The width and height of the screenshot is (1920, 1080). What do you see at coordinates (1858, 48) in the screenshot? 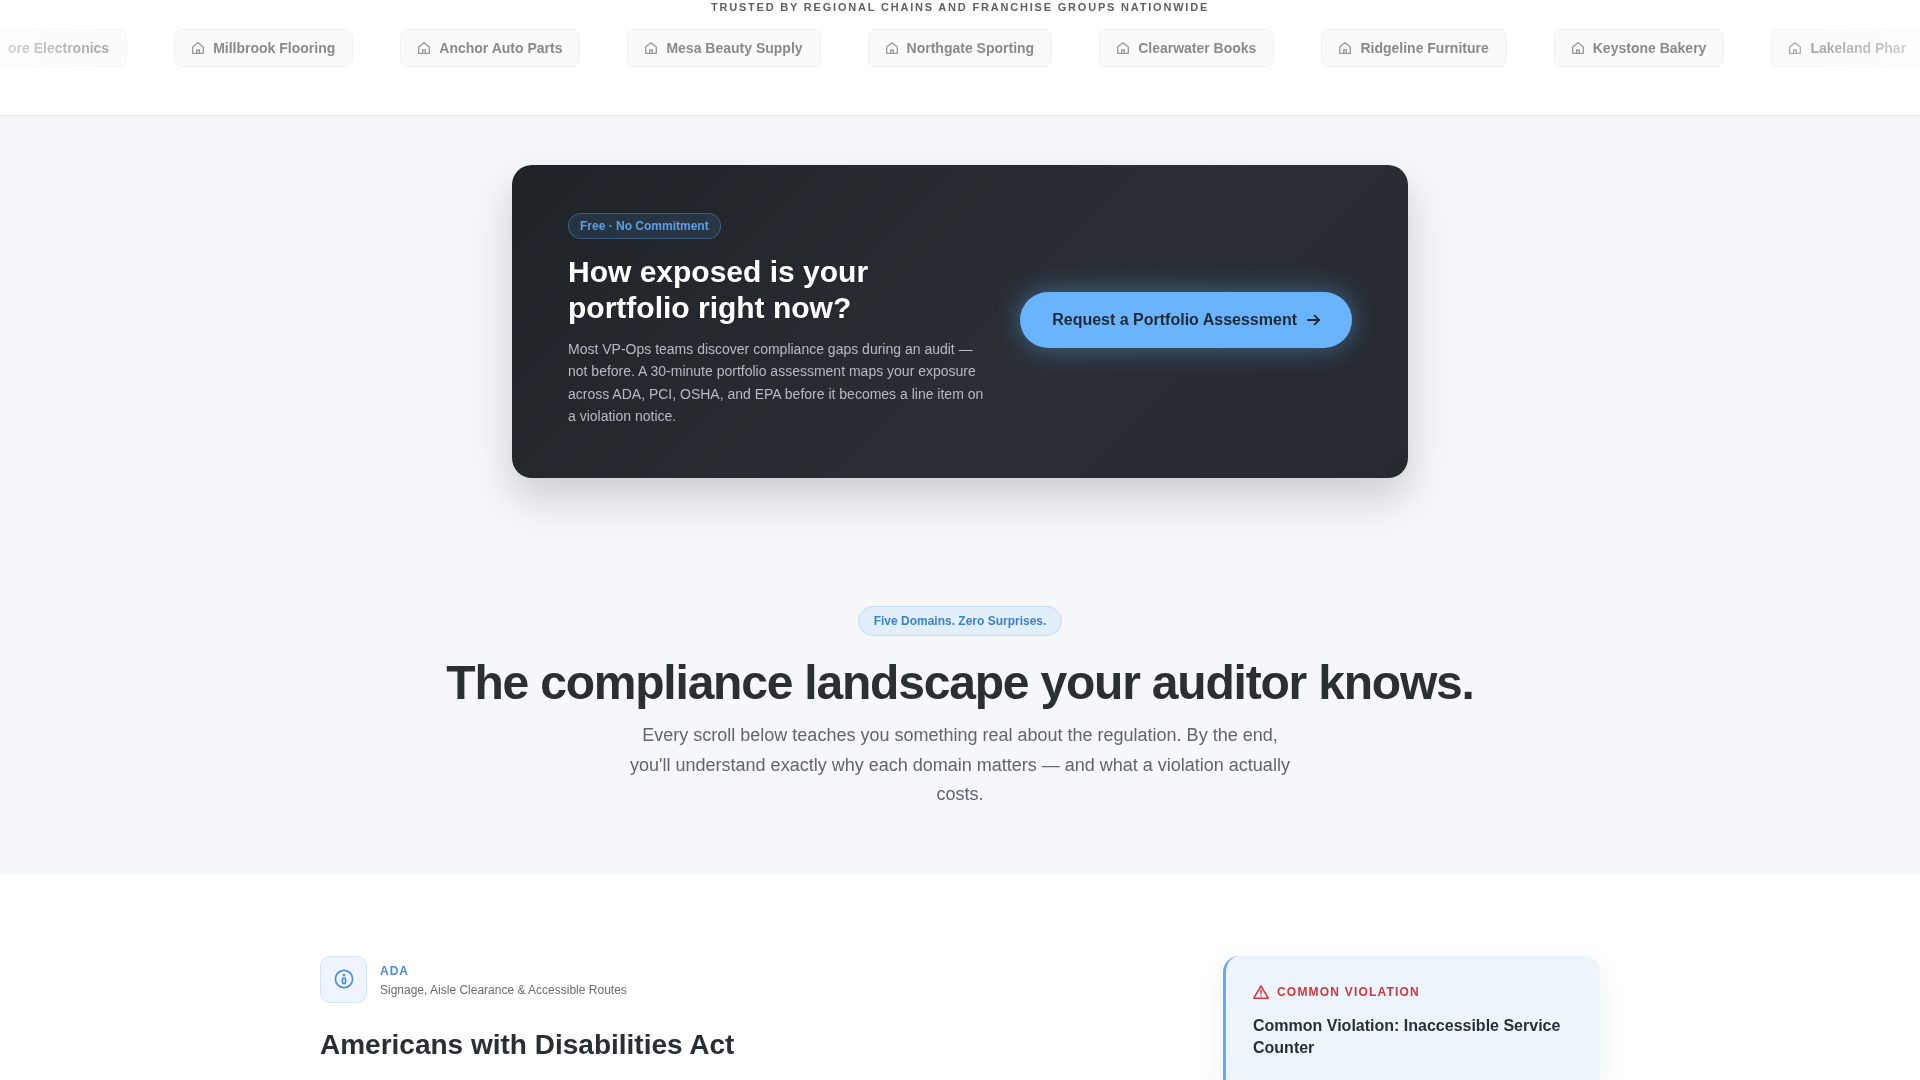
I see `company-name: Lakeland Phar` at bounding box center [1858, 48].